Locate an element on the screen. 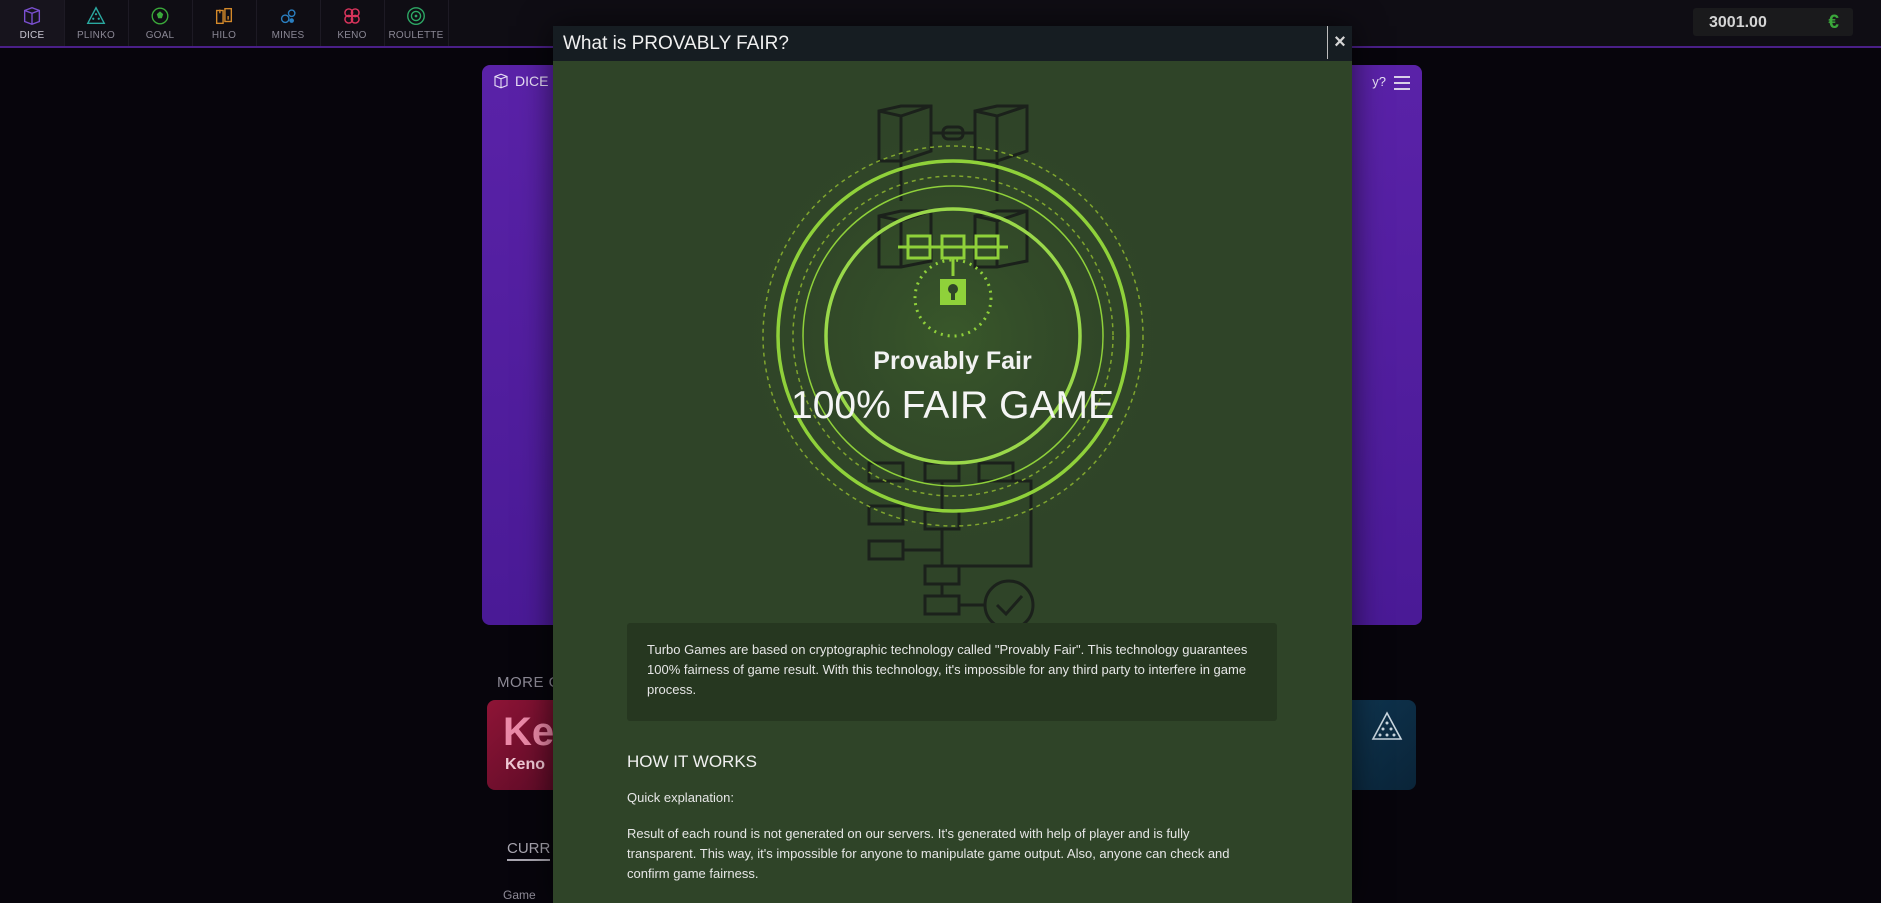  modal-header: What is PROVABLY FAIR? × is located at coordinates (952, 43).